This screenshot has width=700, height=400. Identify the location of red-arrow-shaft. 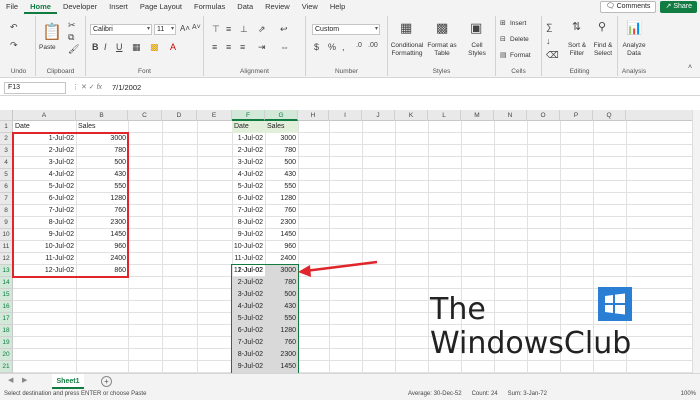
(341, 266).